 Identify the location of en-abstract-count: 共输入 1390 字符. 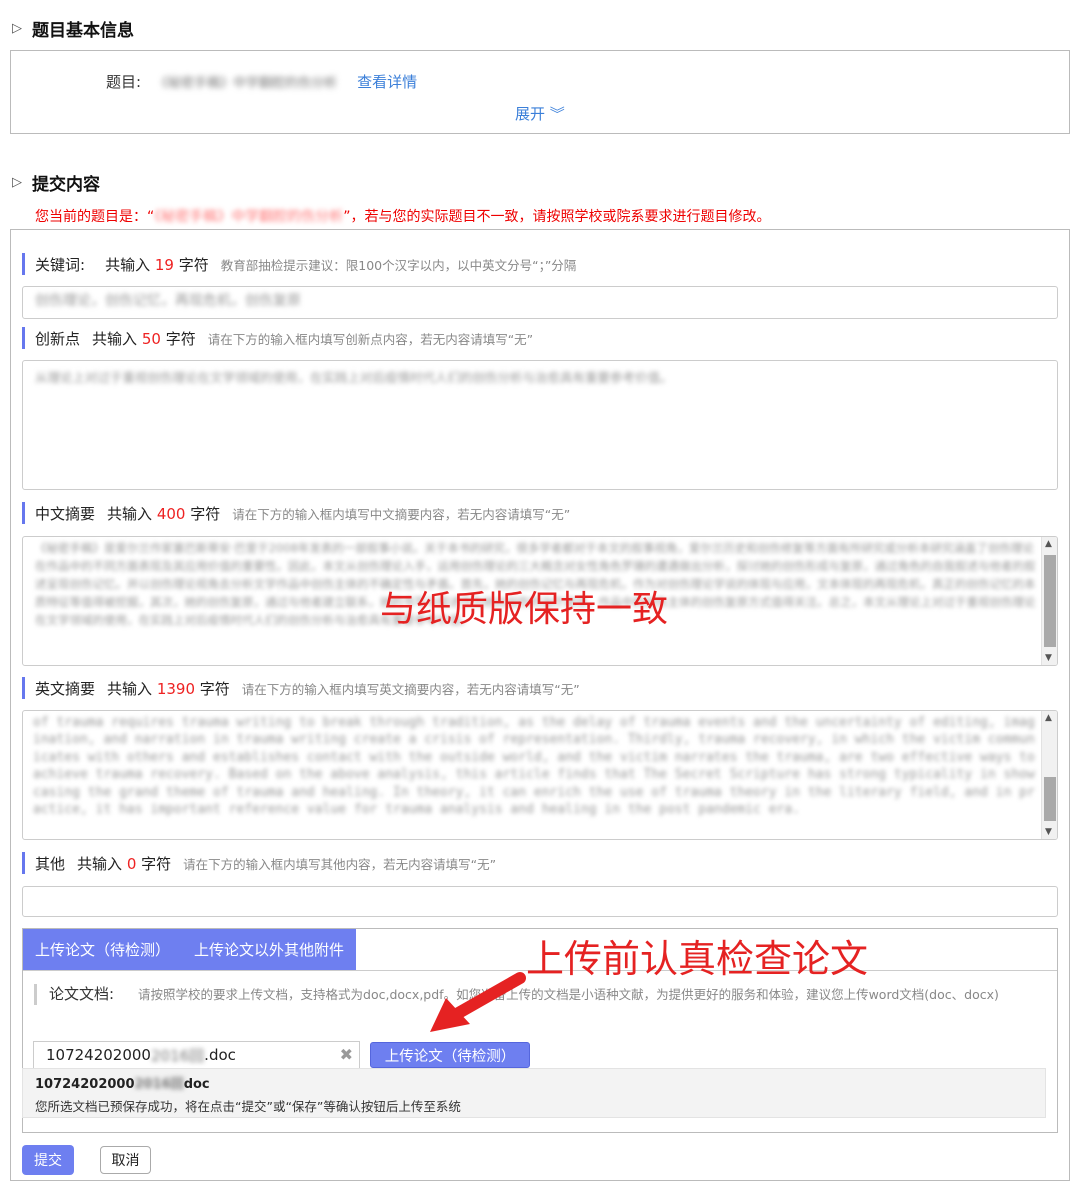
(168, 688).